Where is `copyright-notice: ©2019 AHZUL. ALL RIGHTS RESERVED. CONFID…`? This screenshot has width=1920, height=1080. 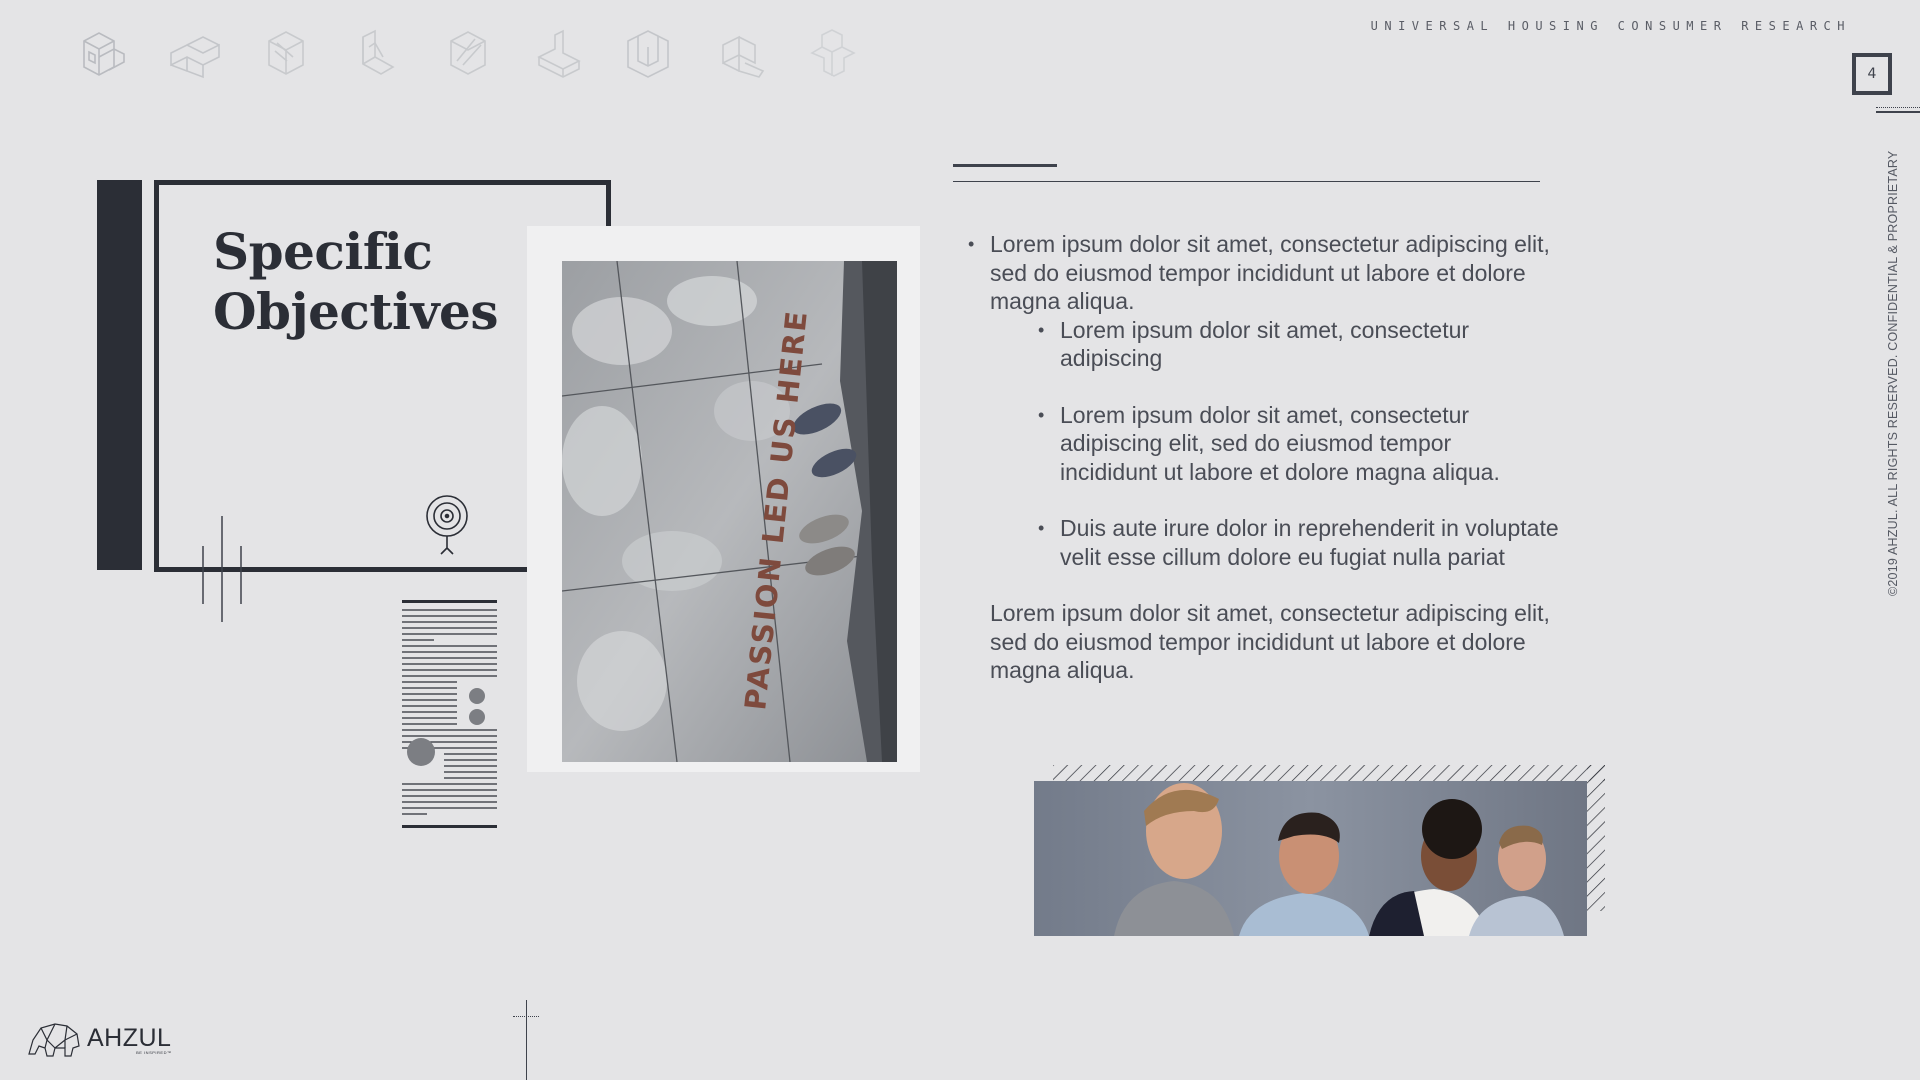 copyright-notice: ©2019 AHZUL. ALL RIGHTS RESERVED. CONFID… is located at coordinates (1893, 373).